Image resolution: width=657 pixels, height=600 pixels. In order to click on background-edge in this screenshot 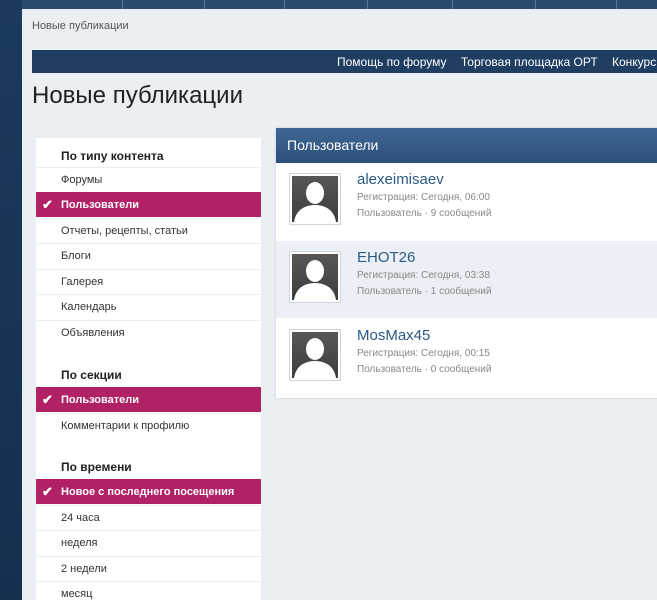, I will do `click(11, 300)`.